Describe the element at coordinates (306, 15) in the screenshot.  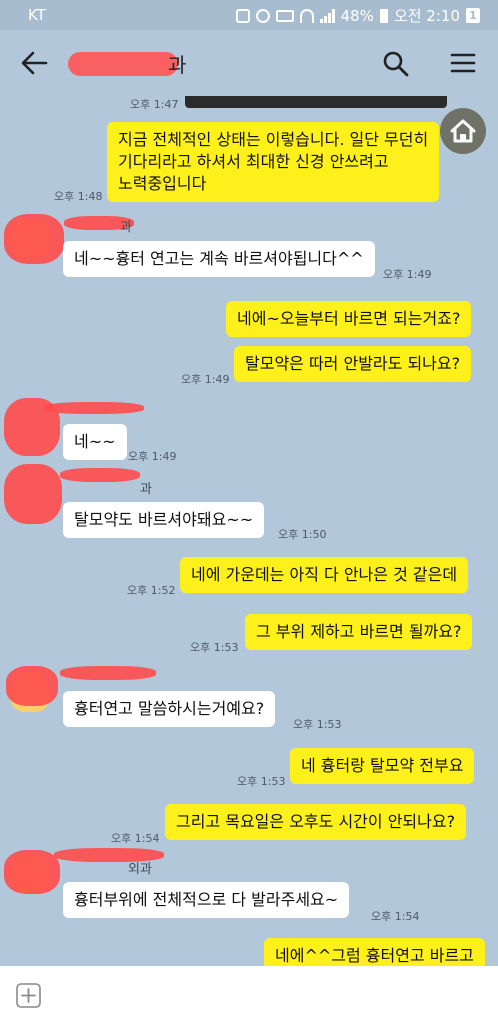
I see `wifi-icon` at that location.